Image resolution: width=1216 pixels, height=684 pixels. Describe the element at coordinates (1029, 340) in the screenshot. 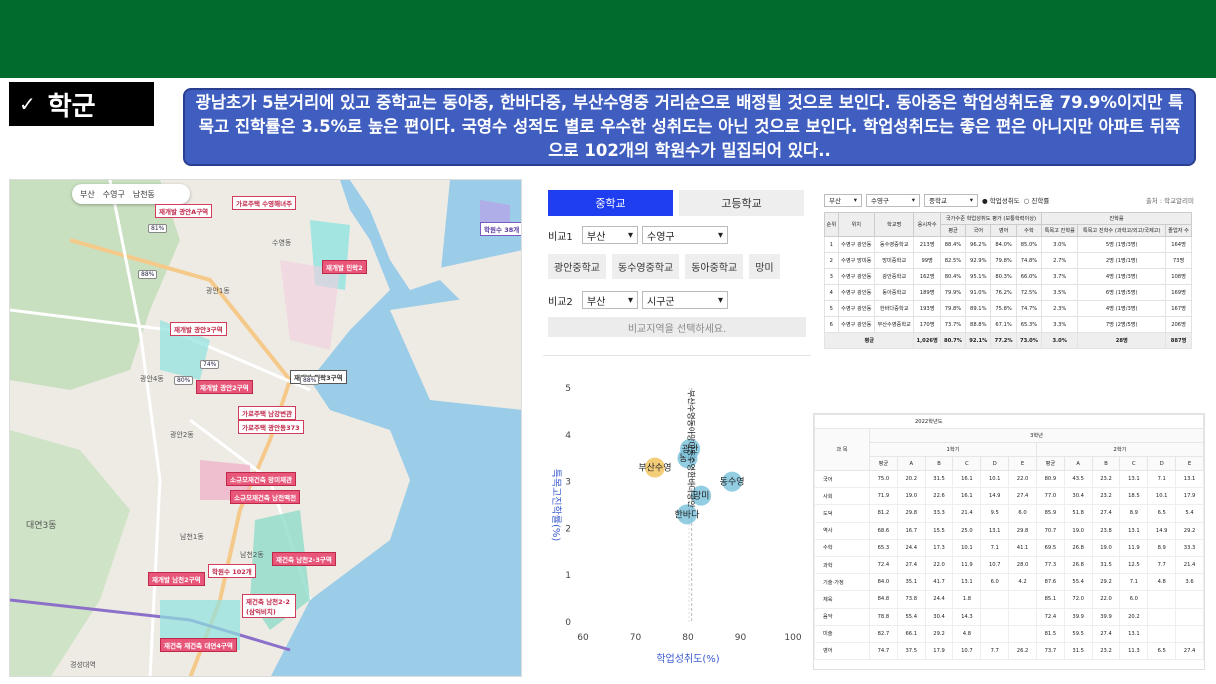

I see `table-cell: 73.0%` at that location.